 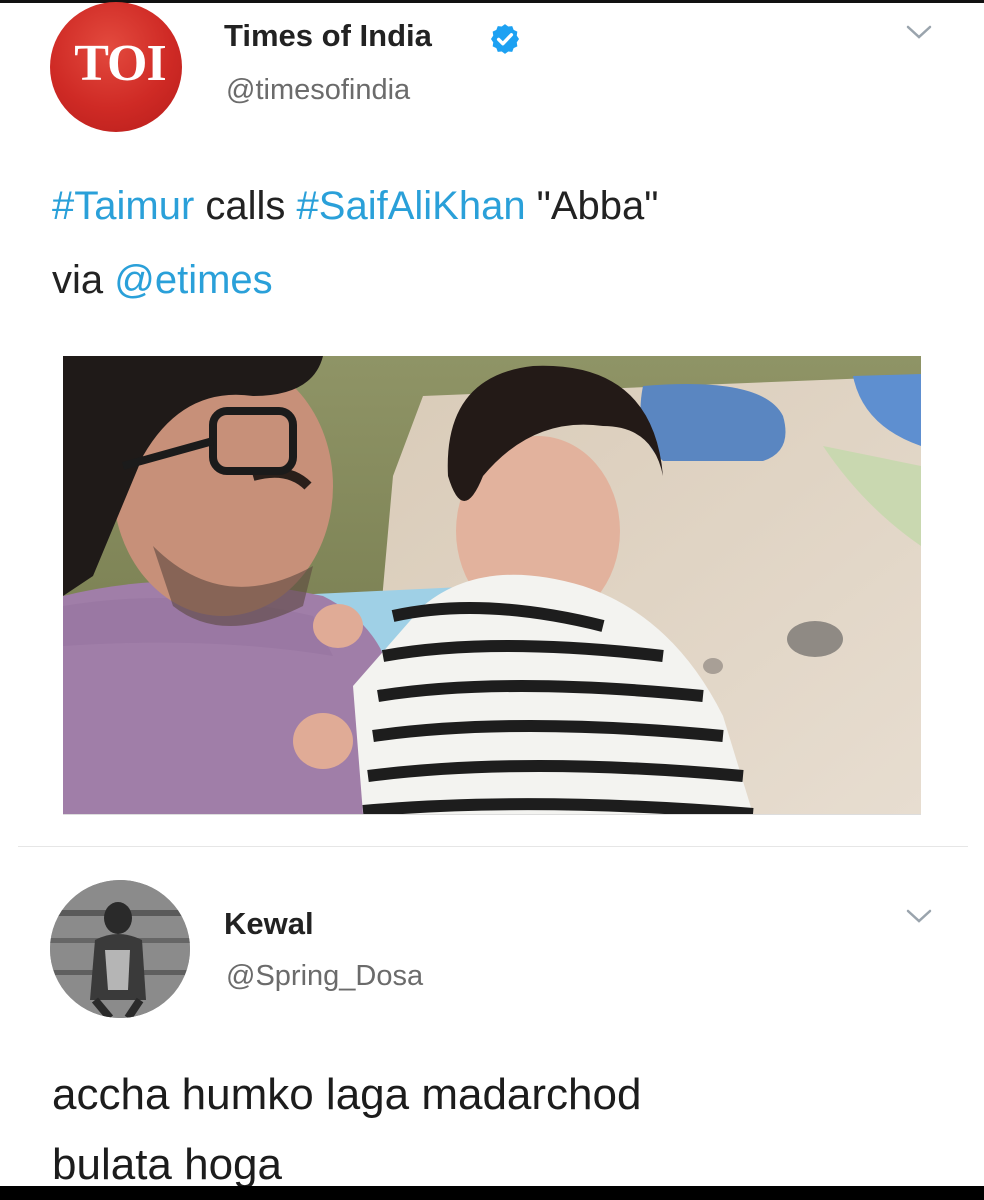 What do you see at coordinates (492, 1) in the screenshot?
I see `top-border` at bounding box center [492, 1].